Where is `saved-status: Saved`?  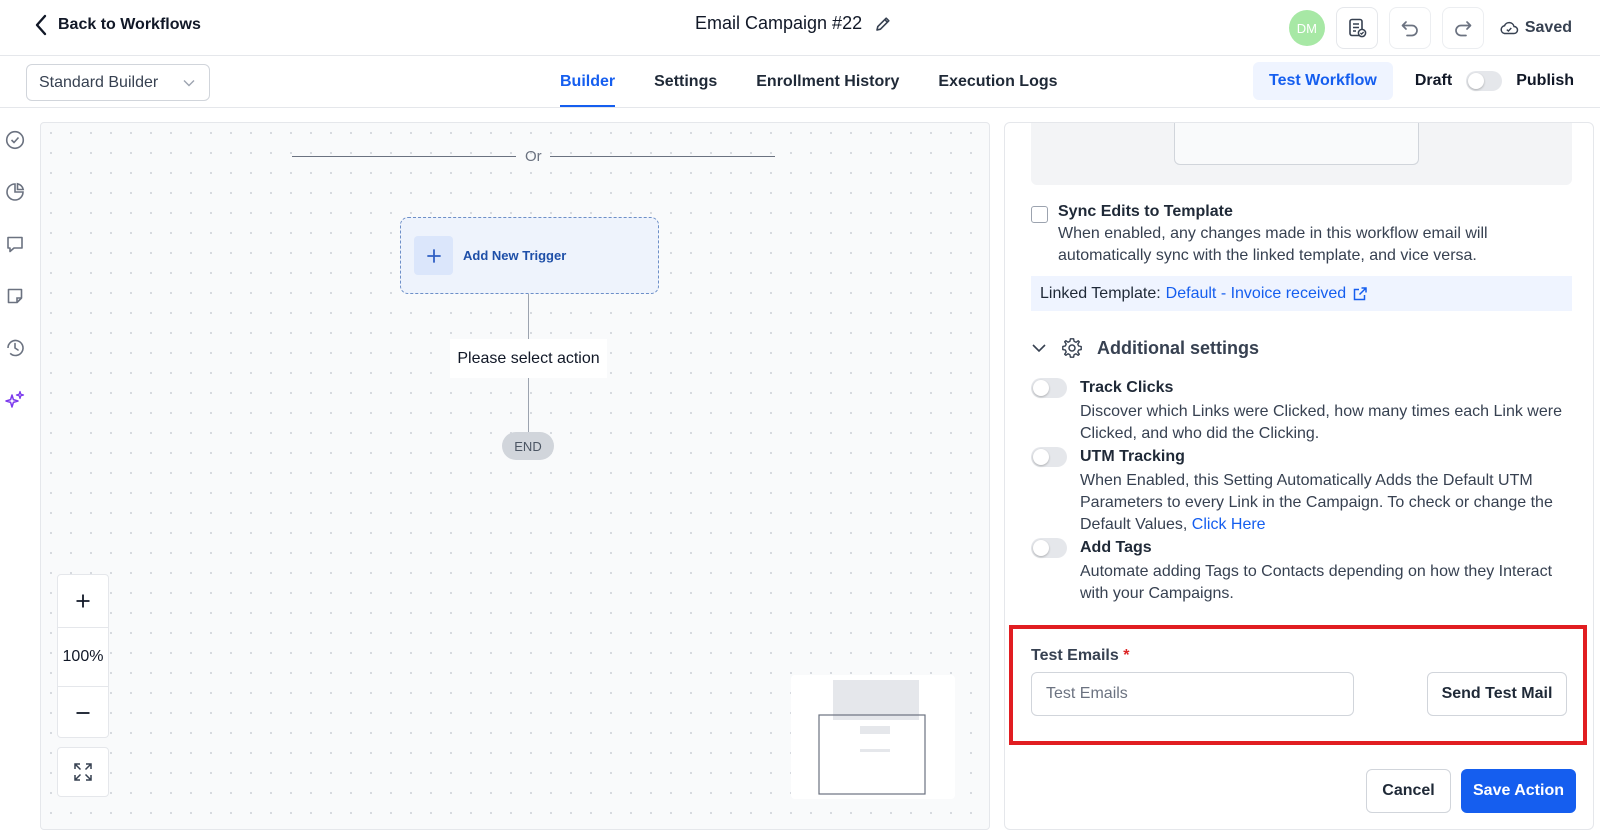
saved-status: Saved is located at coordinates (1535, 28).